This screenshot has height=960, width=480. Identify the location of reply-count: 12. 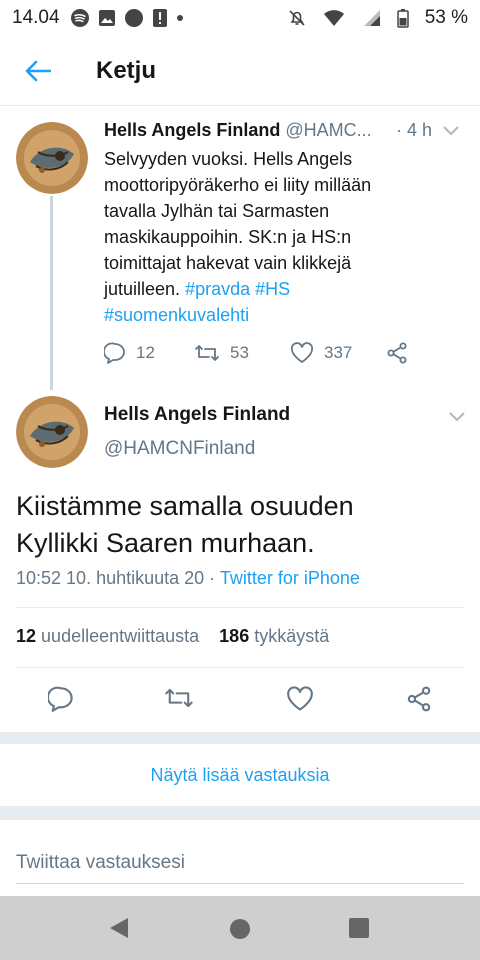
(145, 352).